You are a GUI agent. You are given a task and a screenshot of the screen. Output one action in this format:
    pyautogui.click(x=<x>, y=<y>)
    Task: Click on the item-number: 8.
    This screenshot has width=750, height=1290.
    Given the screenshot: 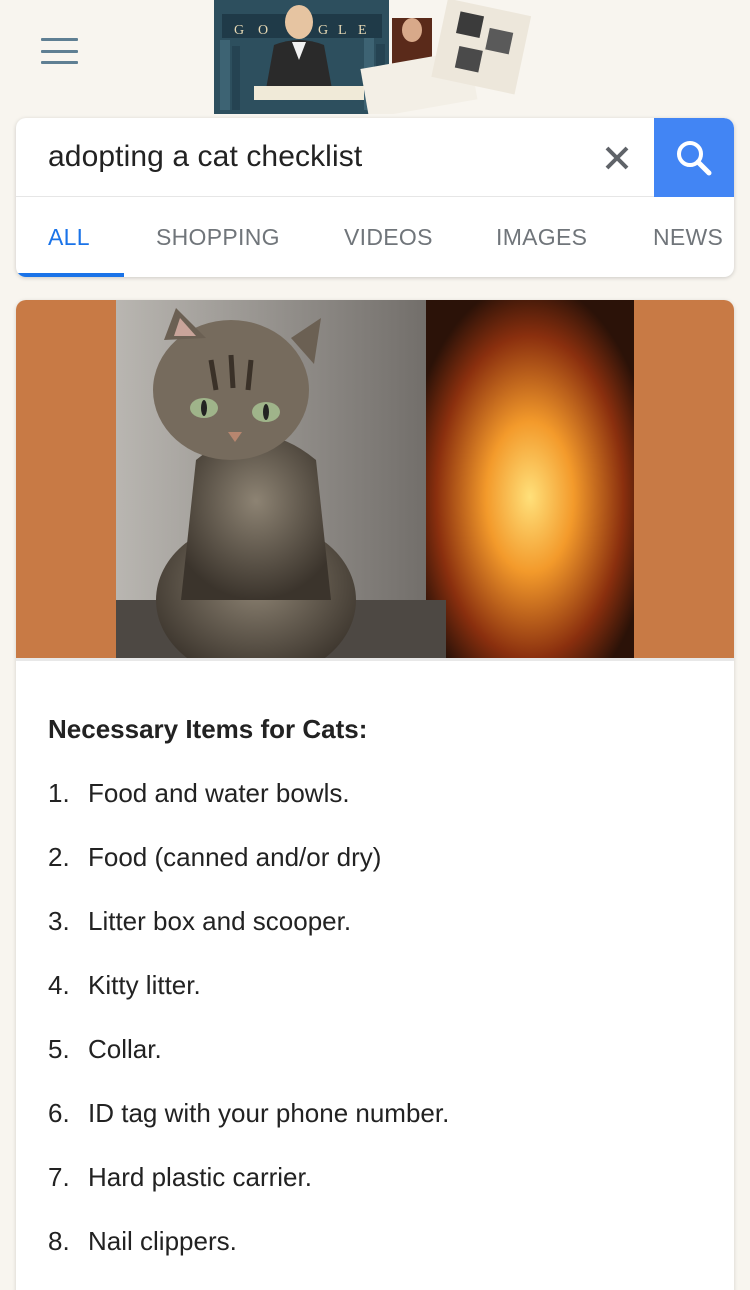 What is the action you would take?
    pyautogui.click(x=59, y=1241)
    